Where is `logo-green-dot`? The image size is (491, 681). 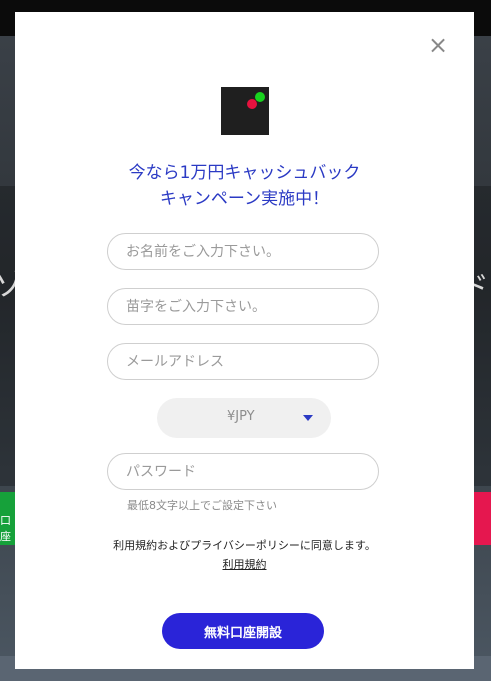
logo-green-dot is located at coordinates (260, 97).